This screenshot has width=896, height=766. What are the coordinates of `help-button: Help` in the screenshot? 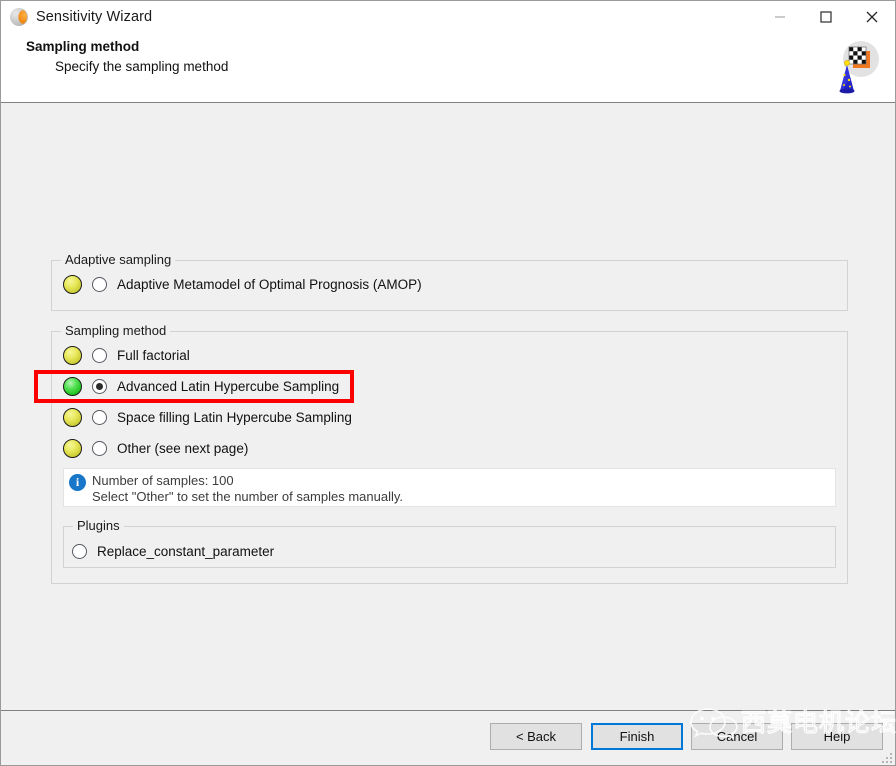 It's located at (837, 736).